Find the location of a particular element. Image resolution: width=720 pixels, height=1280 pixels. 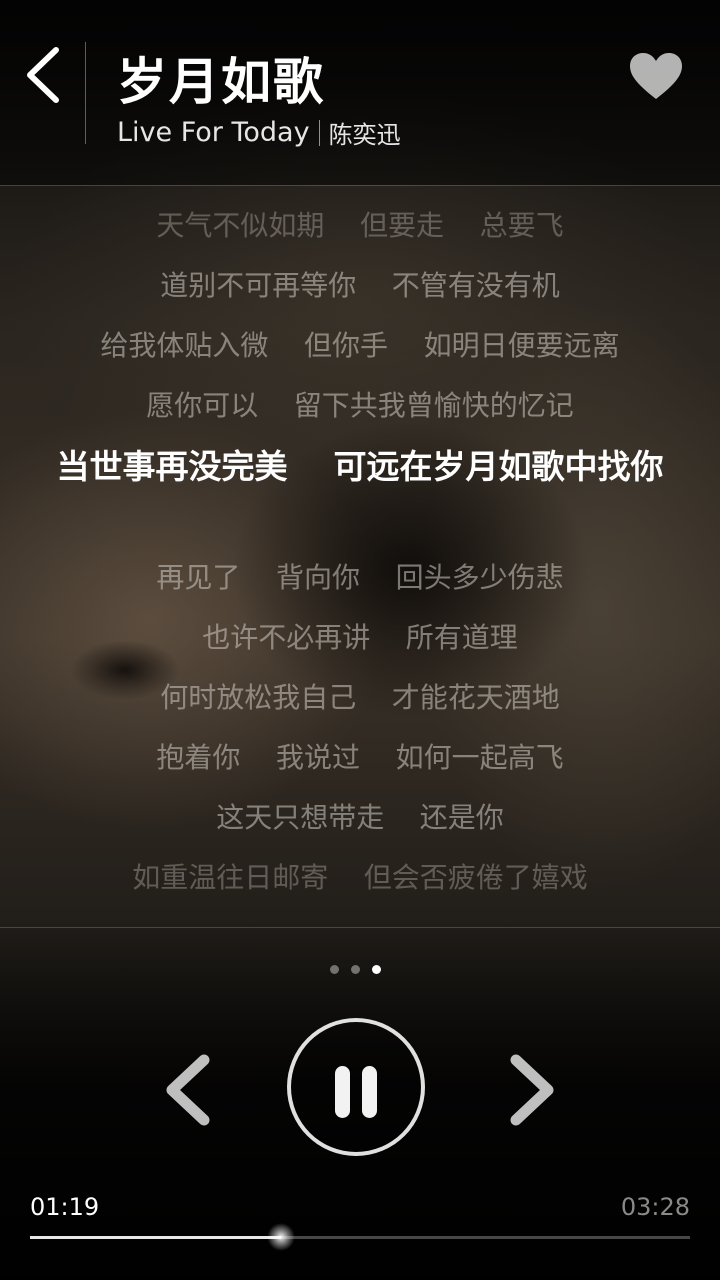

lyric-line: 这天只想带走 还是你 is located at coordinates (360, 817).